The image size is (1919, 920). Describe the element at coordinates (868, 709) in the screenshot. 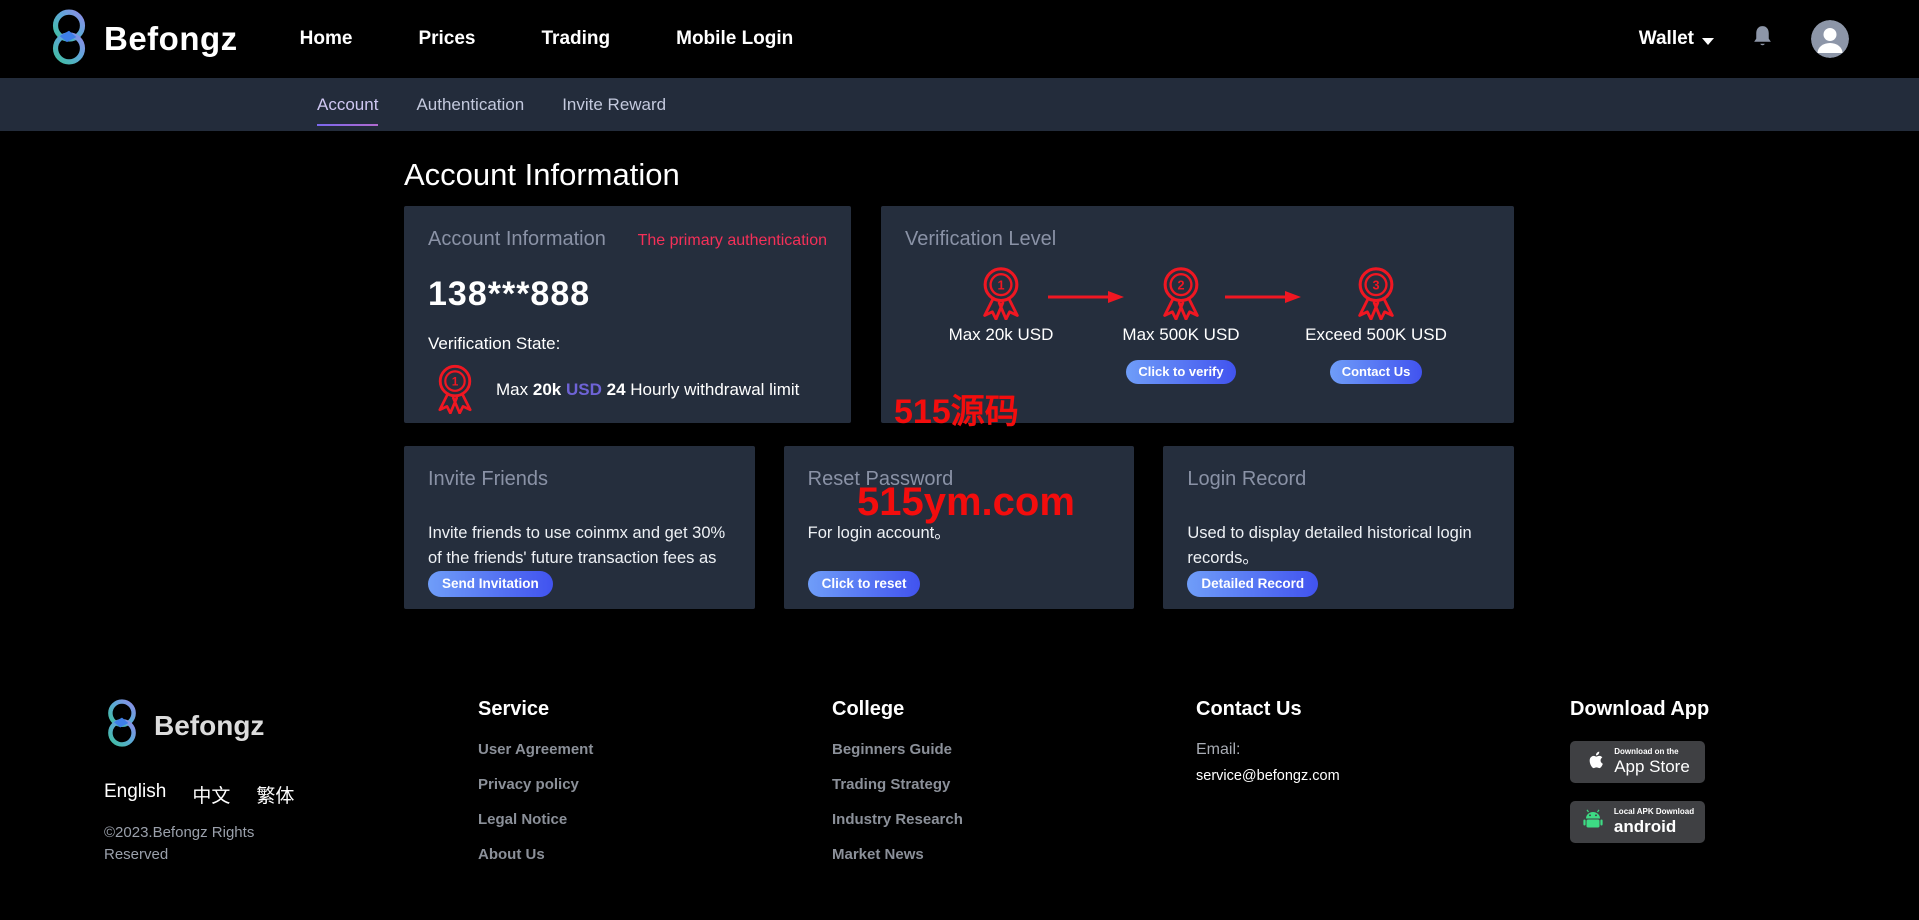

I see `college-heading: College` at that location.